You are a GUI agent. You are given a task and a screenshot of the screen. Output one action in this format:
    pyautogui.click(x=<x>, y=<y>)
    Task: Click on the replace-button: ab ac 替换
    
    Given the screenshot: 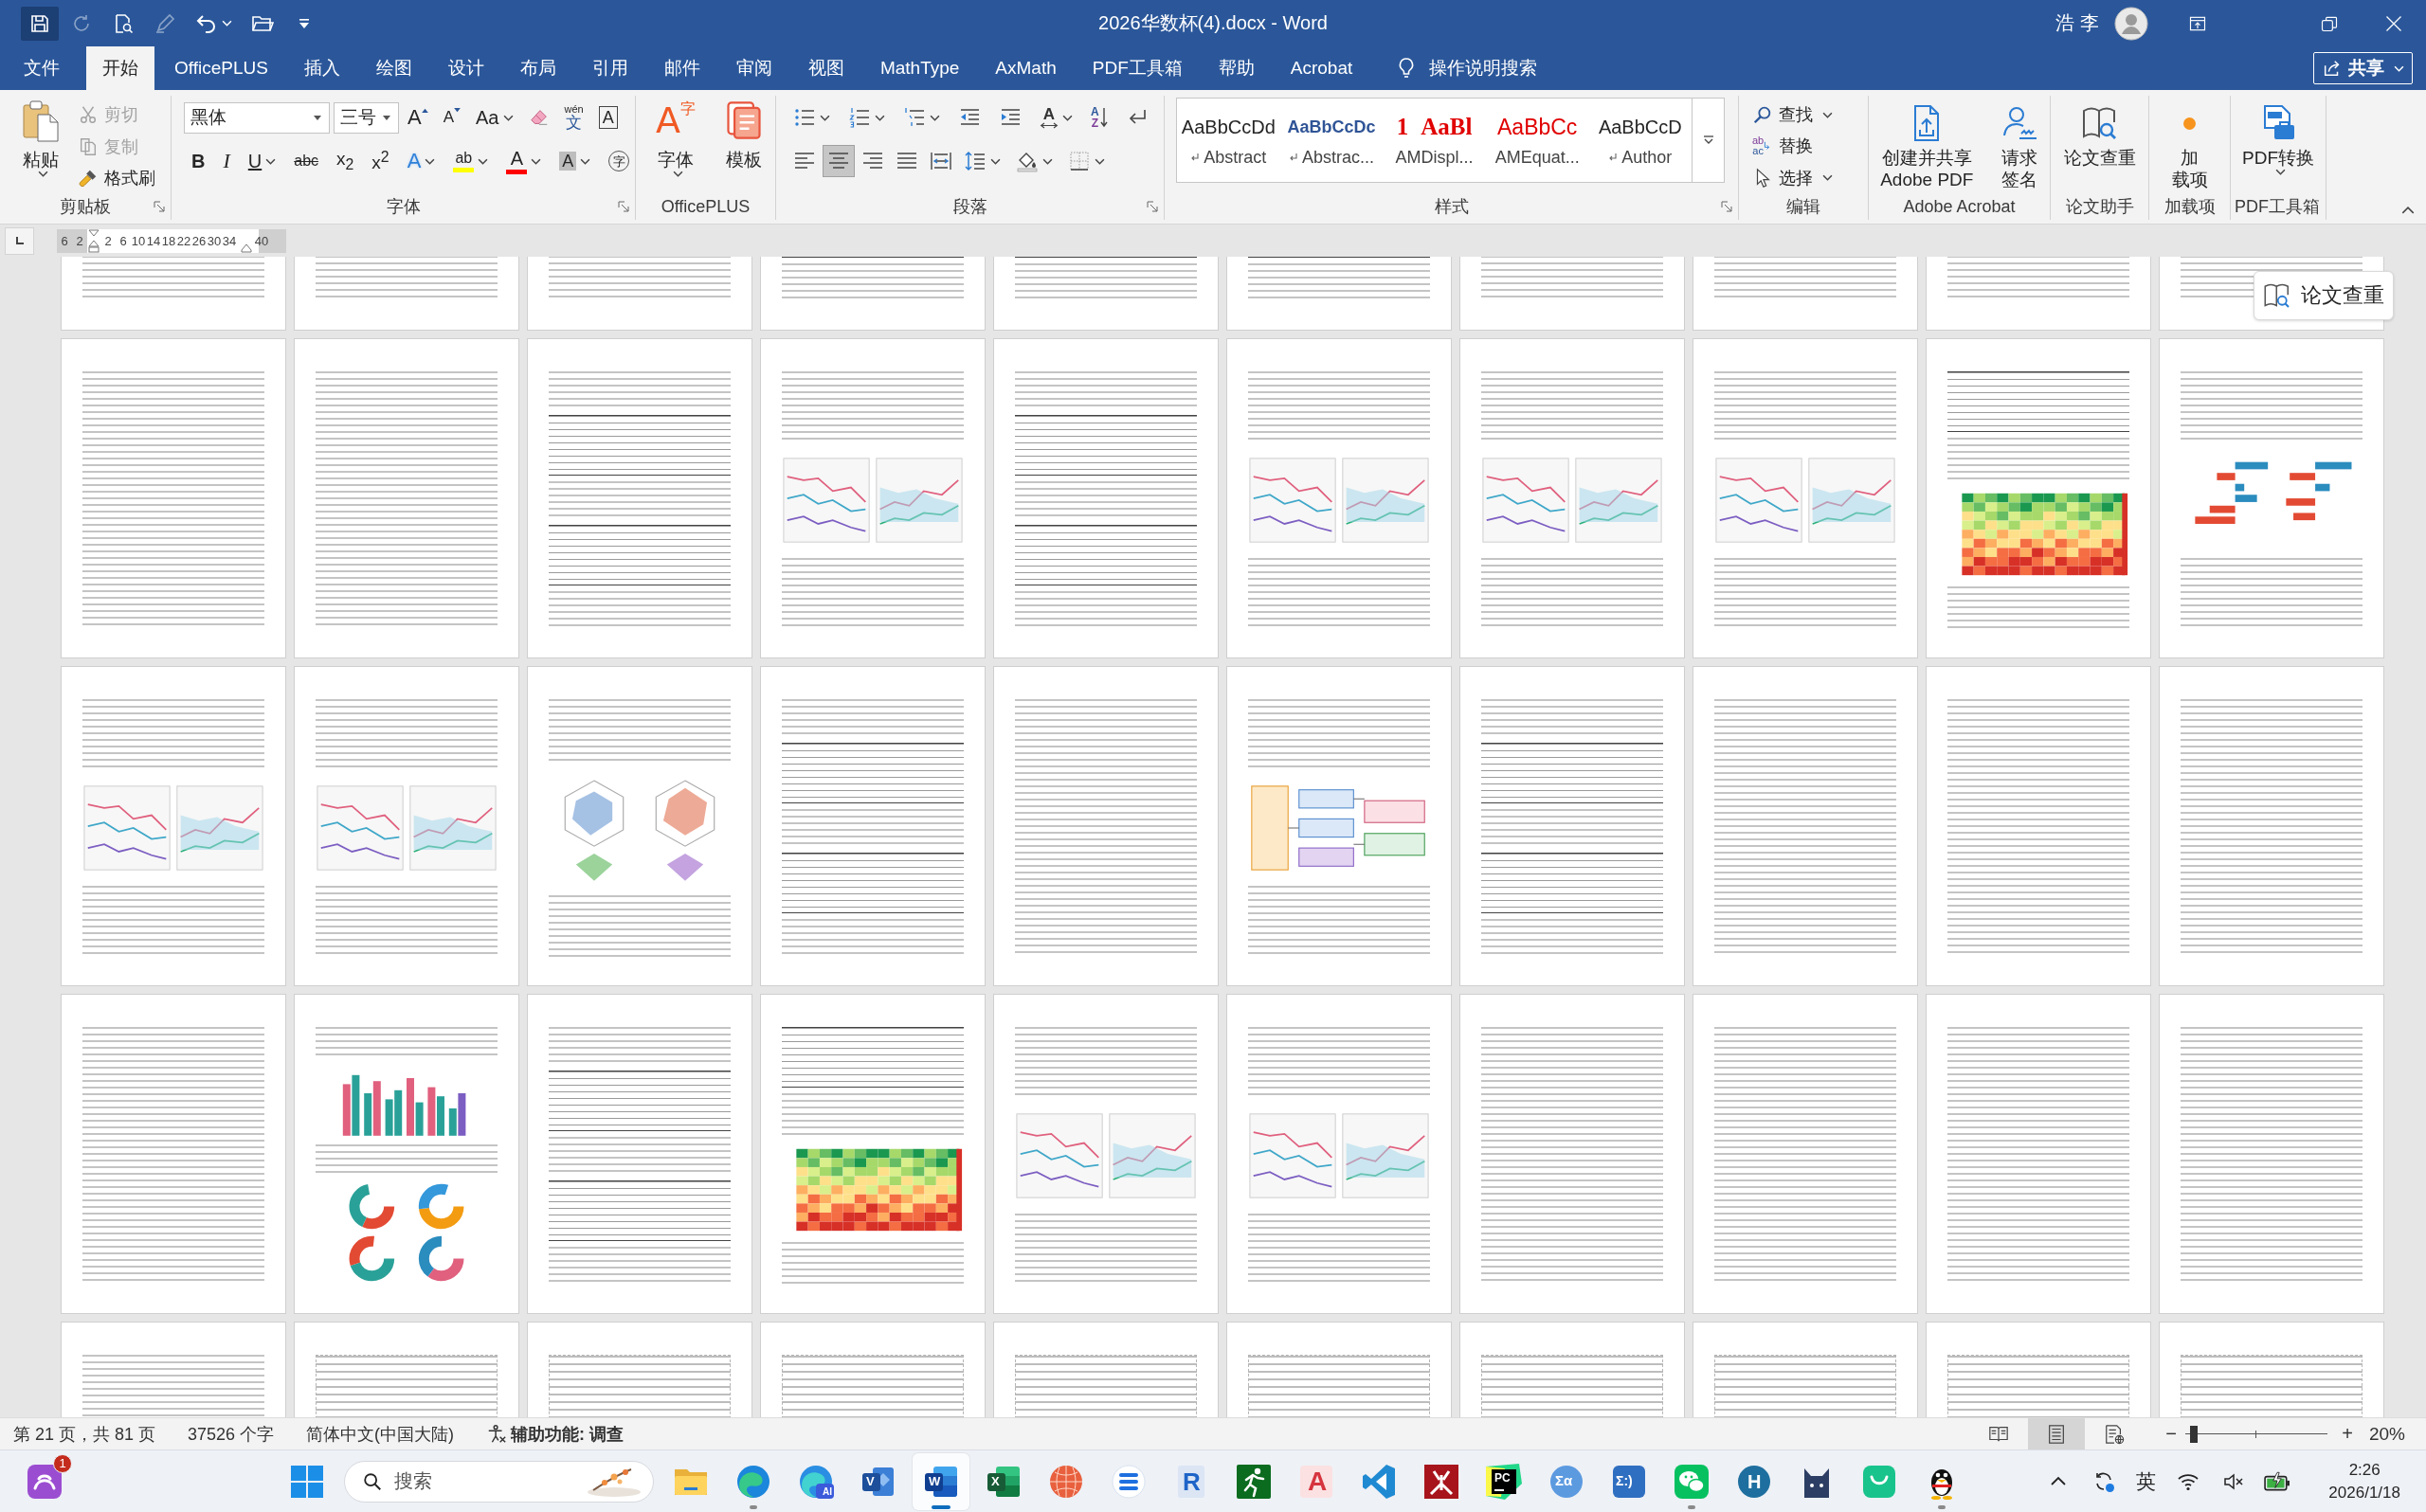 What is the action you would take?
    pyautogui.click(x=1792, y=146)
    